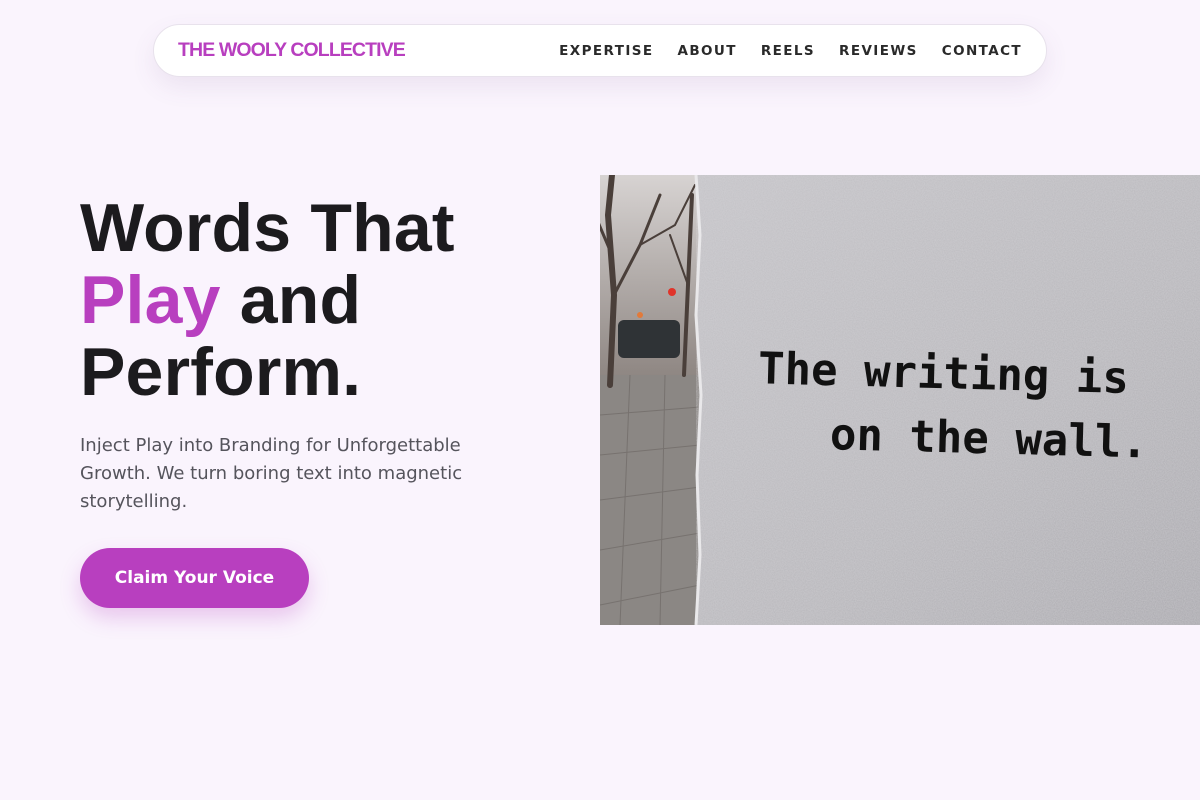  What do you see at coordinates (943, 373) in the screenshot?
I see `wall-text-line1: The writing is` at bounding box center [943, 373].